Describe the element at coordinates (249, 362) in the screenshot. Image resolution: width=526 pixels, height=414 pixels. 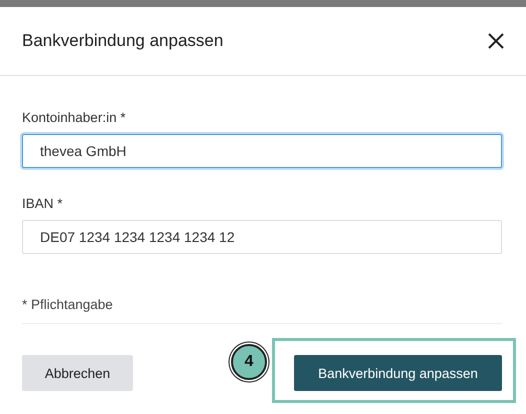
I see `step-badge: 4` at that location.